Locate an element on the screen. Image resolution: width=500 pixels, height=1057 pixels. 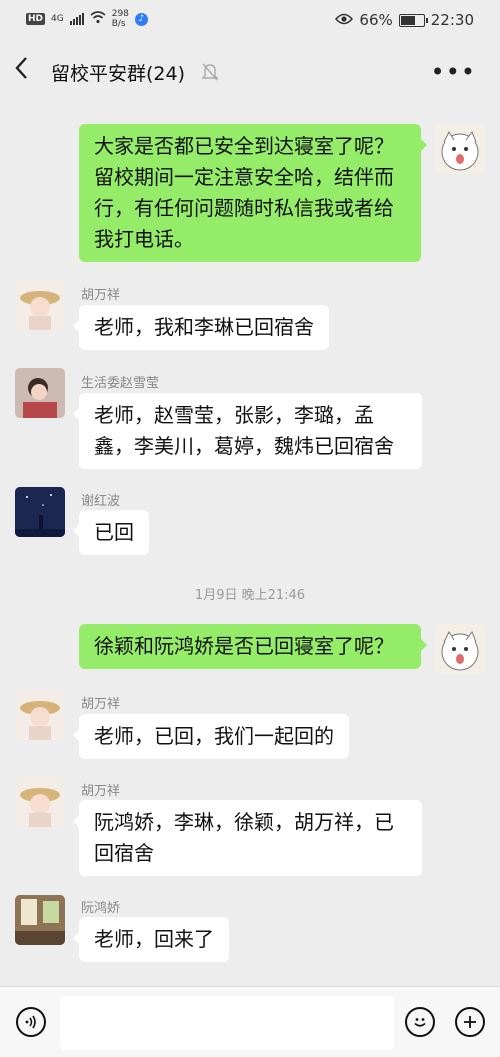
incoming-message: 已回 is located at coordinates (111, 532).